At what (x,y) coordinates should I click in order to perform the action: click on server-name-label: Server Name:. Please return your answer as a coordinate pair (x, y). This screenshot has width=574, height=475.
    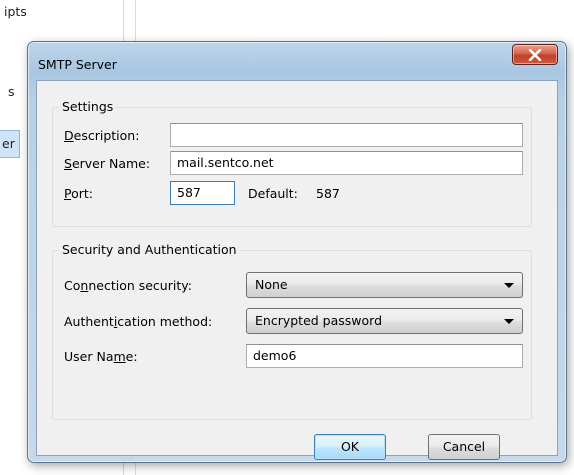
    Looking at the image, I should click on (107, 163).